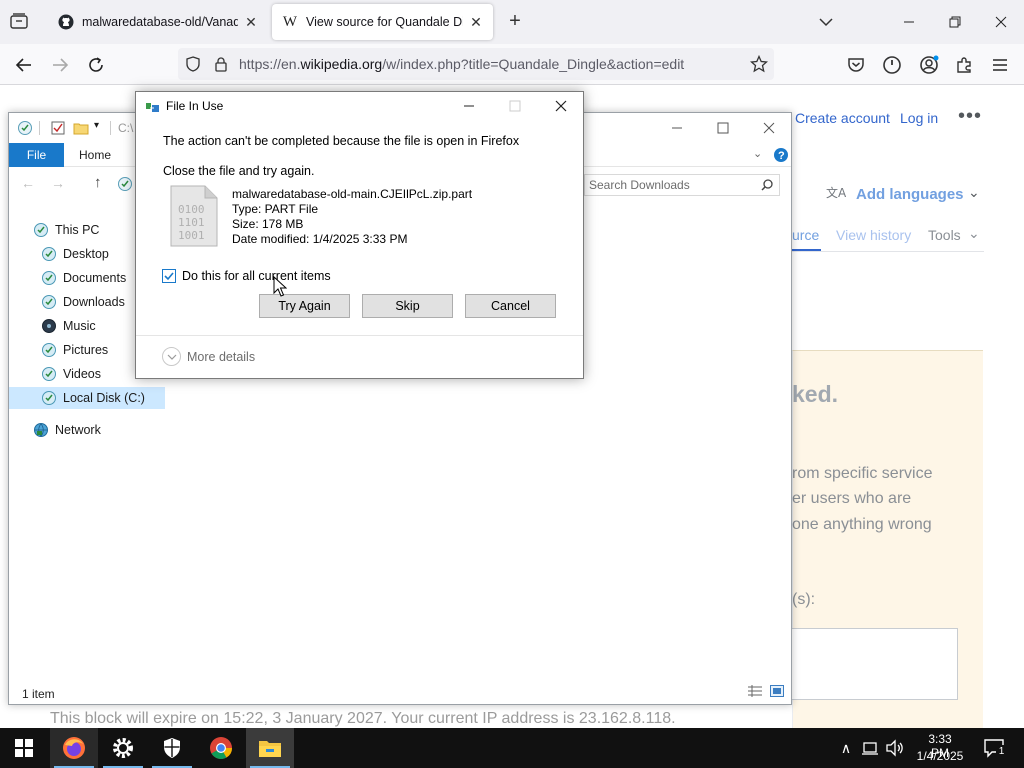  I want to click on taskbar-chrome, so click(221, 748).